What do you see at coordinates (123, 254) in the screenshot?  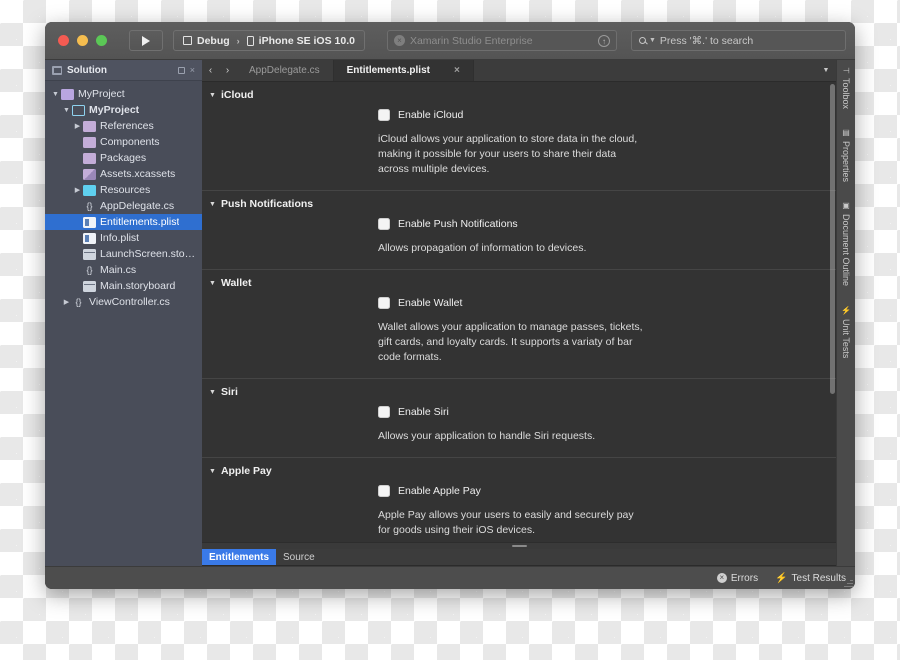 I see `tree-item: ▶LaunchScreen.storyboard` at bounding box center [123, 254].